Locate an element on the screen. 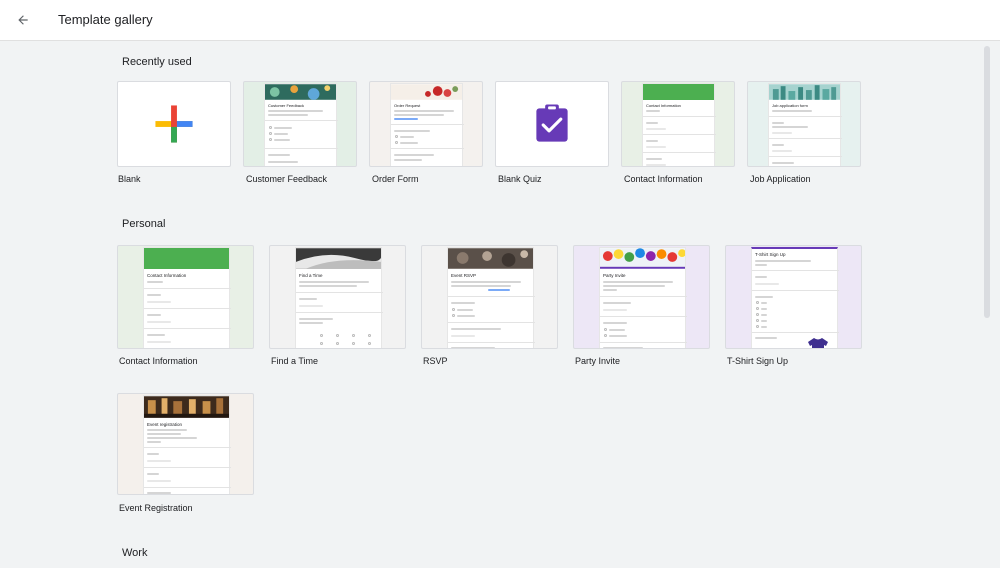  form-preview: T-Shirt Sign Up is located at coordinates (795, 297).